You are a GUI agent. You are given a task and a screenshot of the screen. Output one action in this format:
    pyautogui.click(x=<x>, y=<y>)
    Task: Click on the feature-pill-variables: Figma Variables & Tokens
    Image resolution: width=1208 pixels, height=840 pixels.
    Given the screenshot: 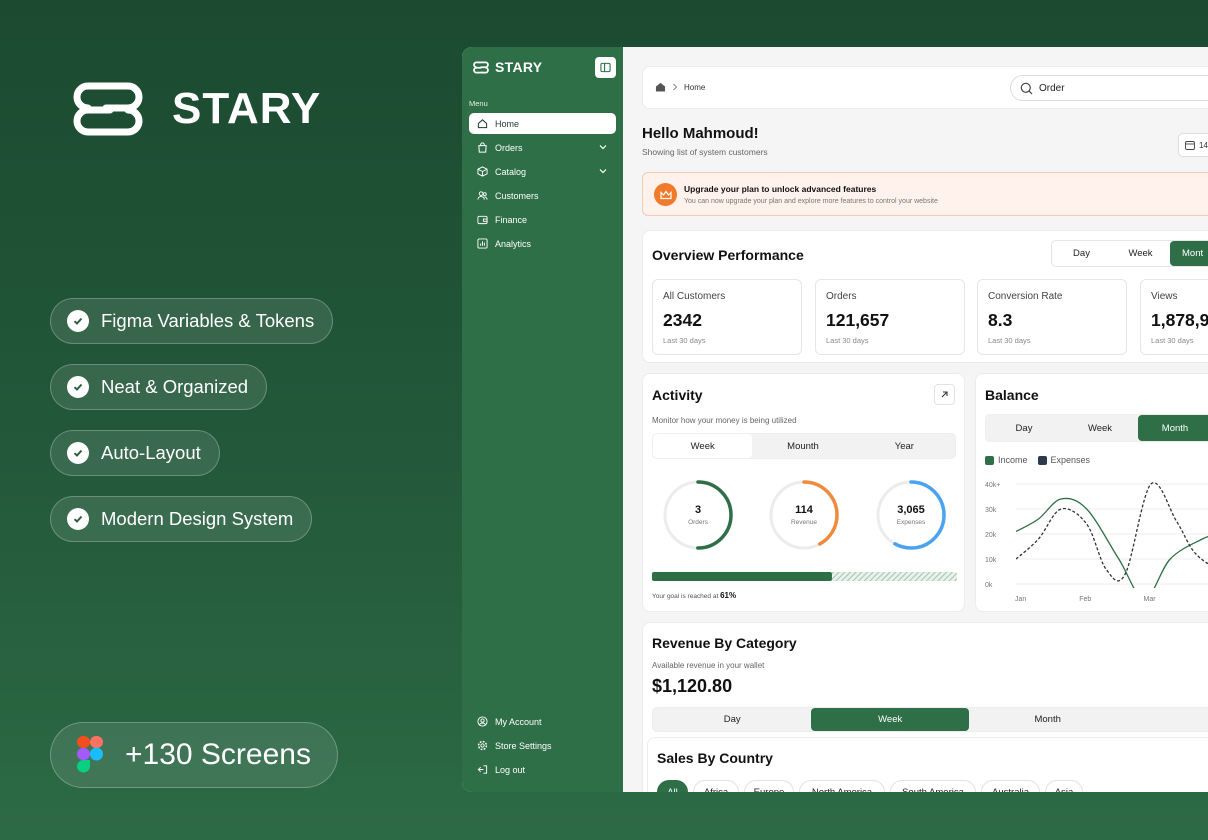 What is the action you would take?
    pyautogui.click(x=192, y=321)
    